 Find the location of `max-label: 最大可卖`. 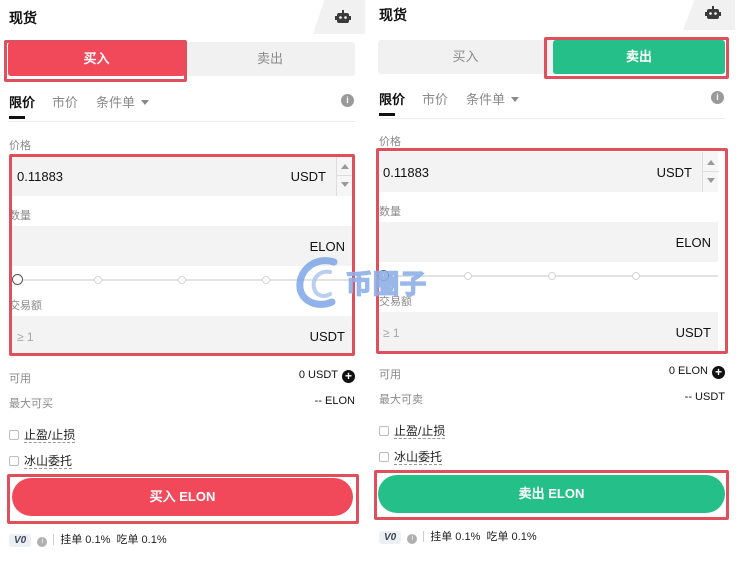

max-label: 最大可卖 is located at coordinates (401, 400).